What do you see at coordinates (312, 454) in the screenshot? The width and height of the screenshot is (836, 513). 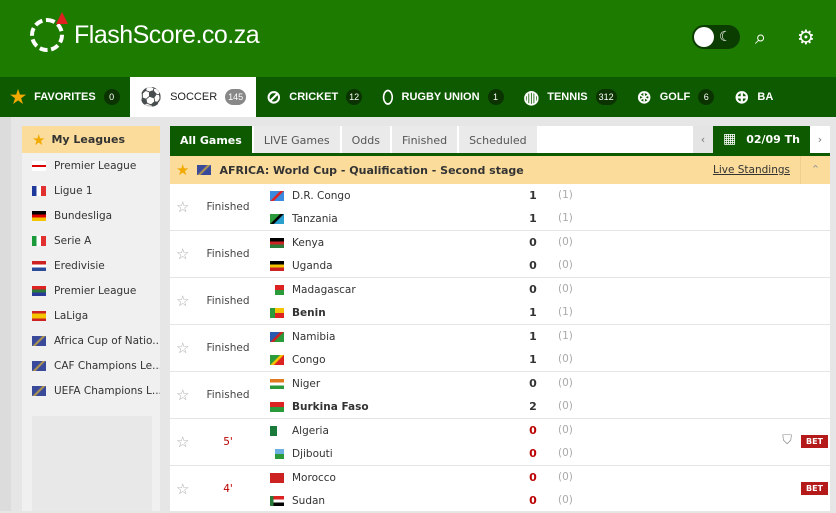 I see `away-team-name: Djibouti` at bounding box center [312, 454].